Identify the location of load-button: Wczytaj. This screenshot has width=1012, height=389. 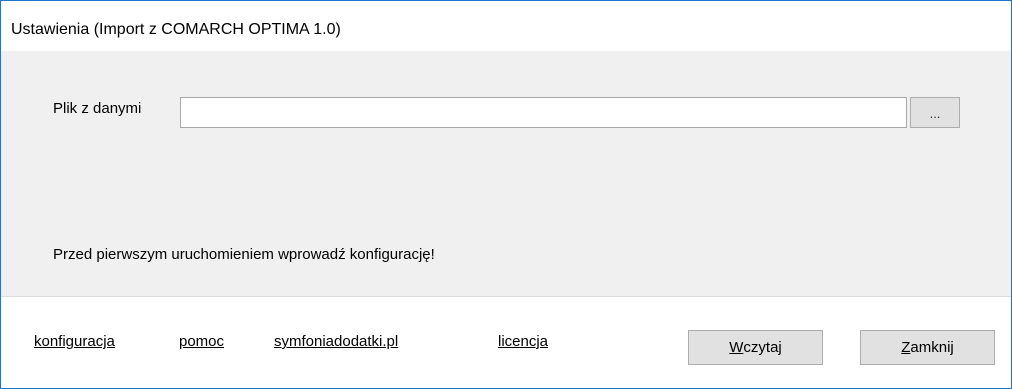
(755, 347).